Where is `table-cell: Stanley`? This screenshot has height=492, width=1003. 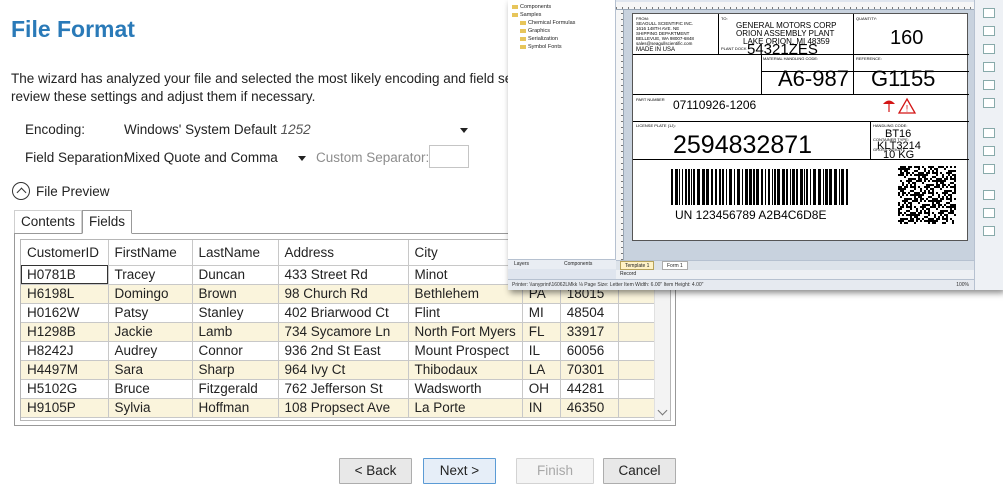 table-cell: Stanley is located at coordinates (235, 313).